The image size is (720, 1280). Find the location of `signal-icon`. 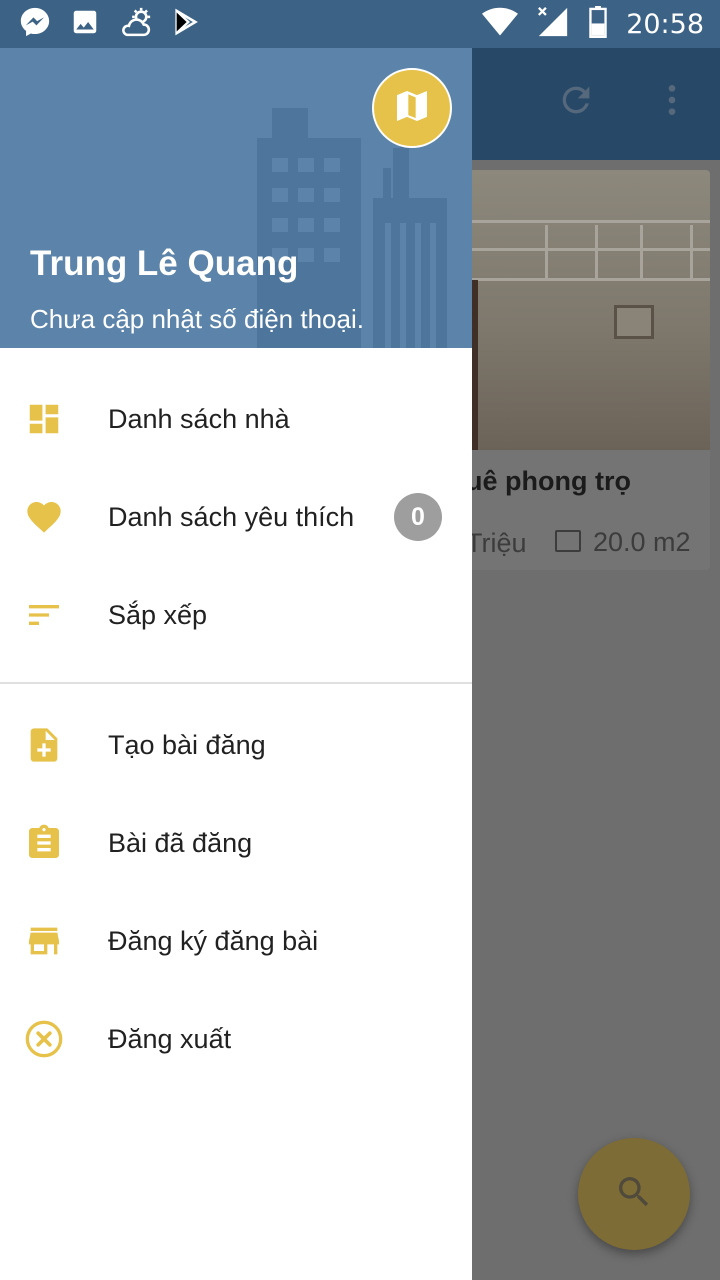

signal-icon is located at coordinates (553, 24).